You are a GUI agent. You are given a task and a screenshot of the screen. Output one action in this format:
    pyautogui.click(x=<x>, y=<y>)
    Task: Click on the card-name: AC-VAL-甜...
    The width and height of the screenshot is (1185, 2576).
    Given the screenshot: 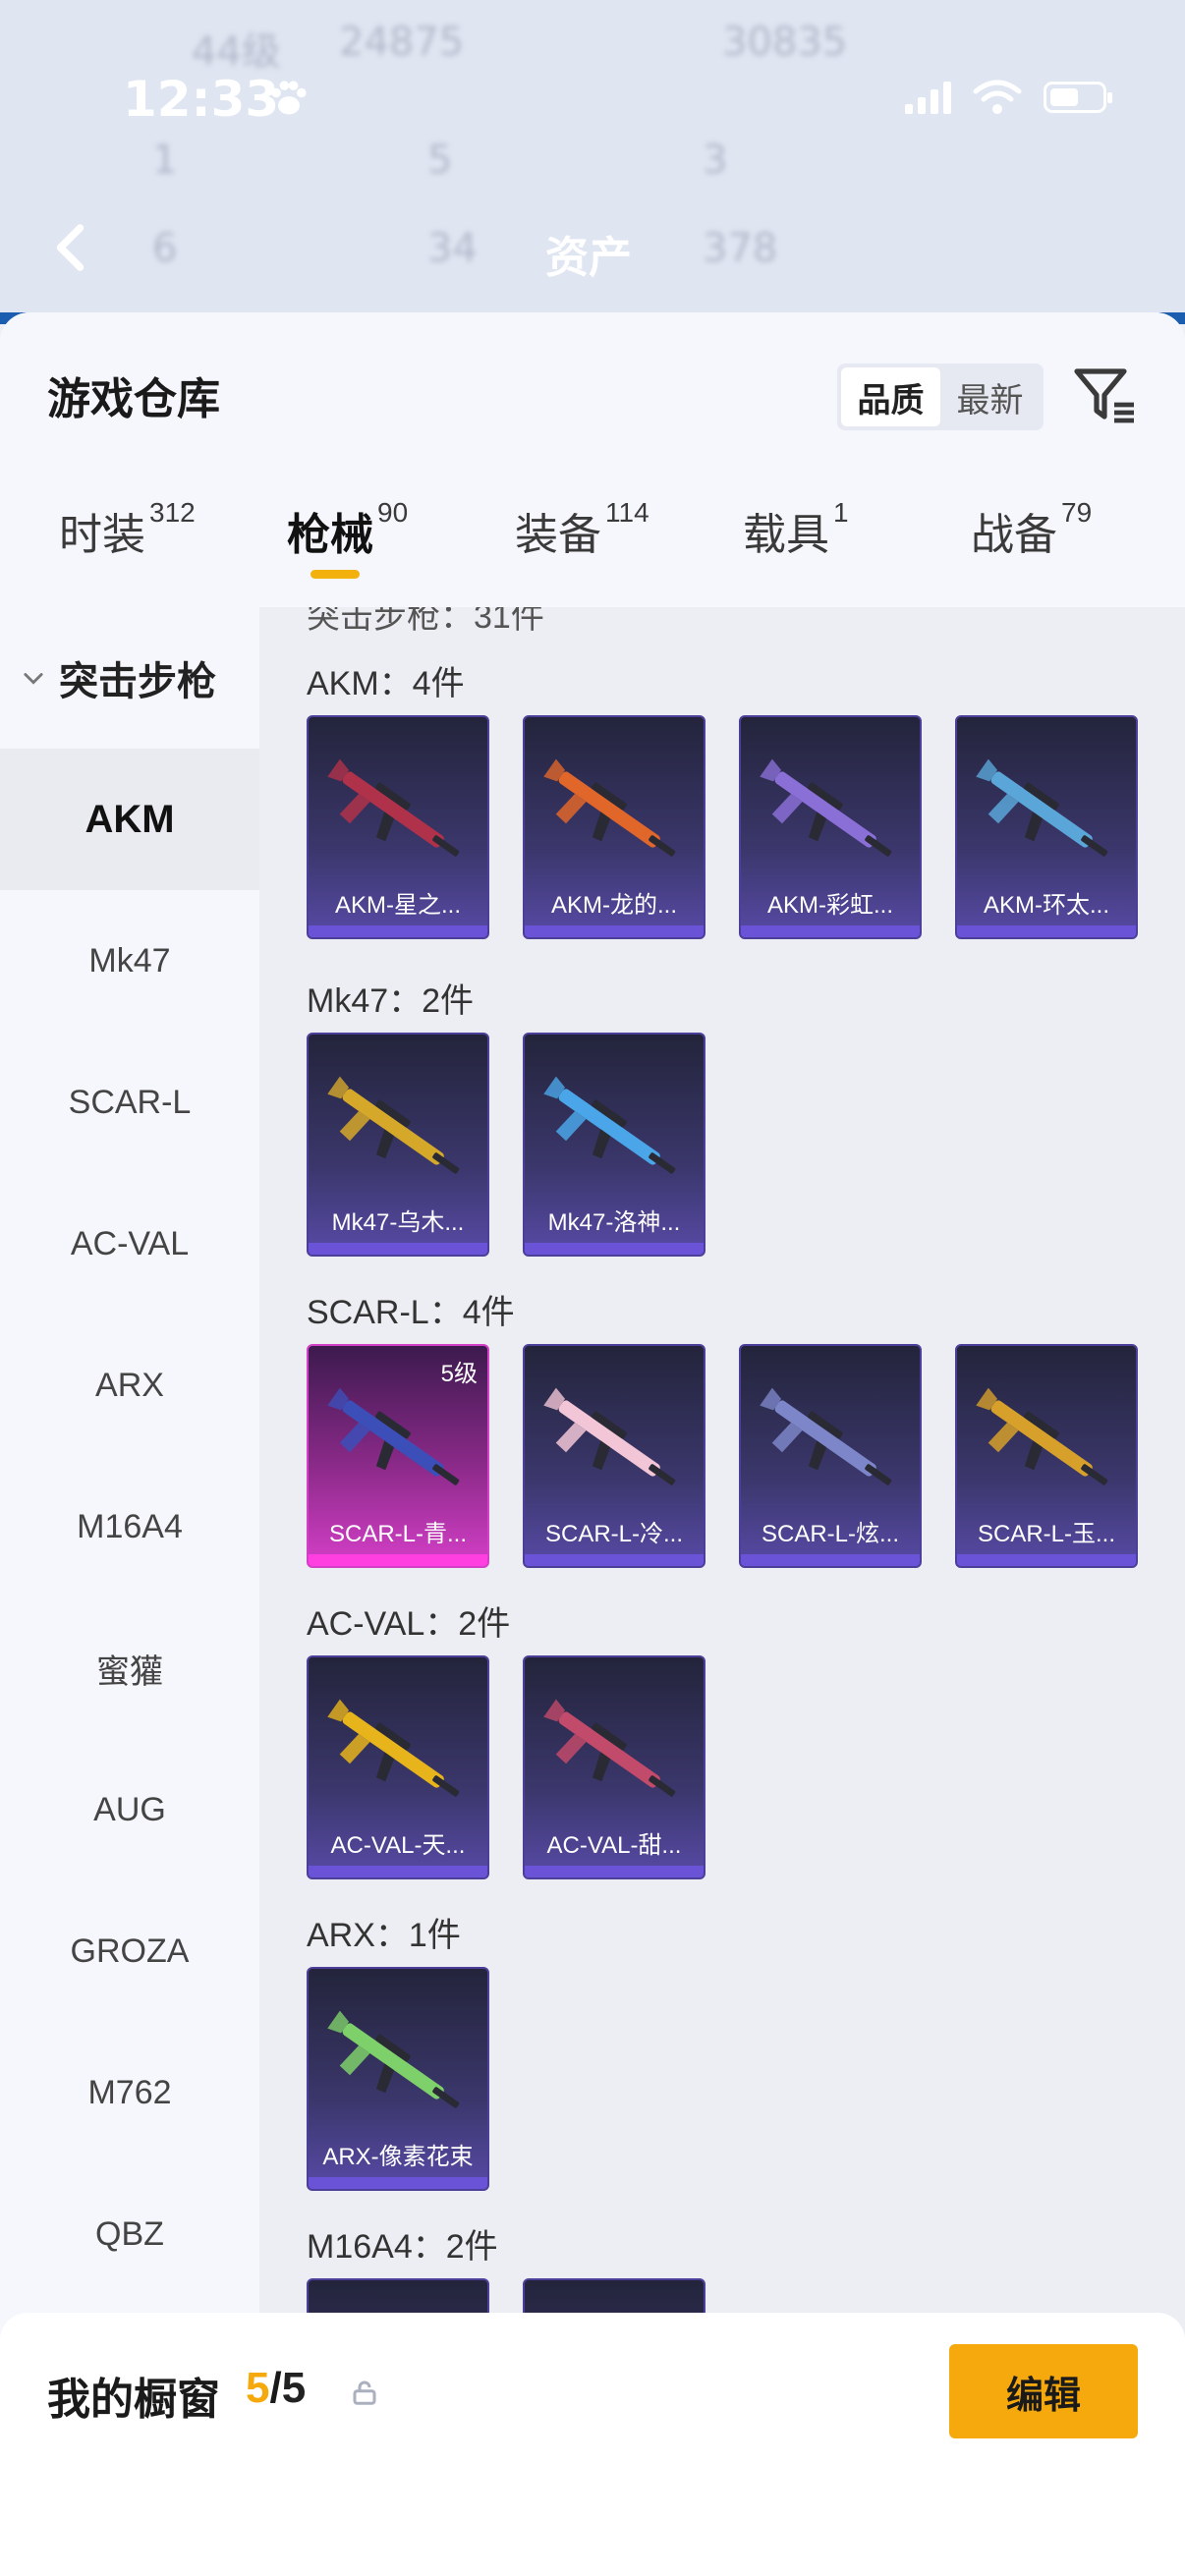 What is the action you would take?
    pyautogui.click(x=614, y=1845)
    